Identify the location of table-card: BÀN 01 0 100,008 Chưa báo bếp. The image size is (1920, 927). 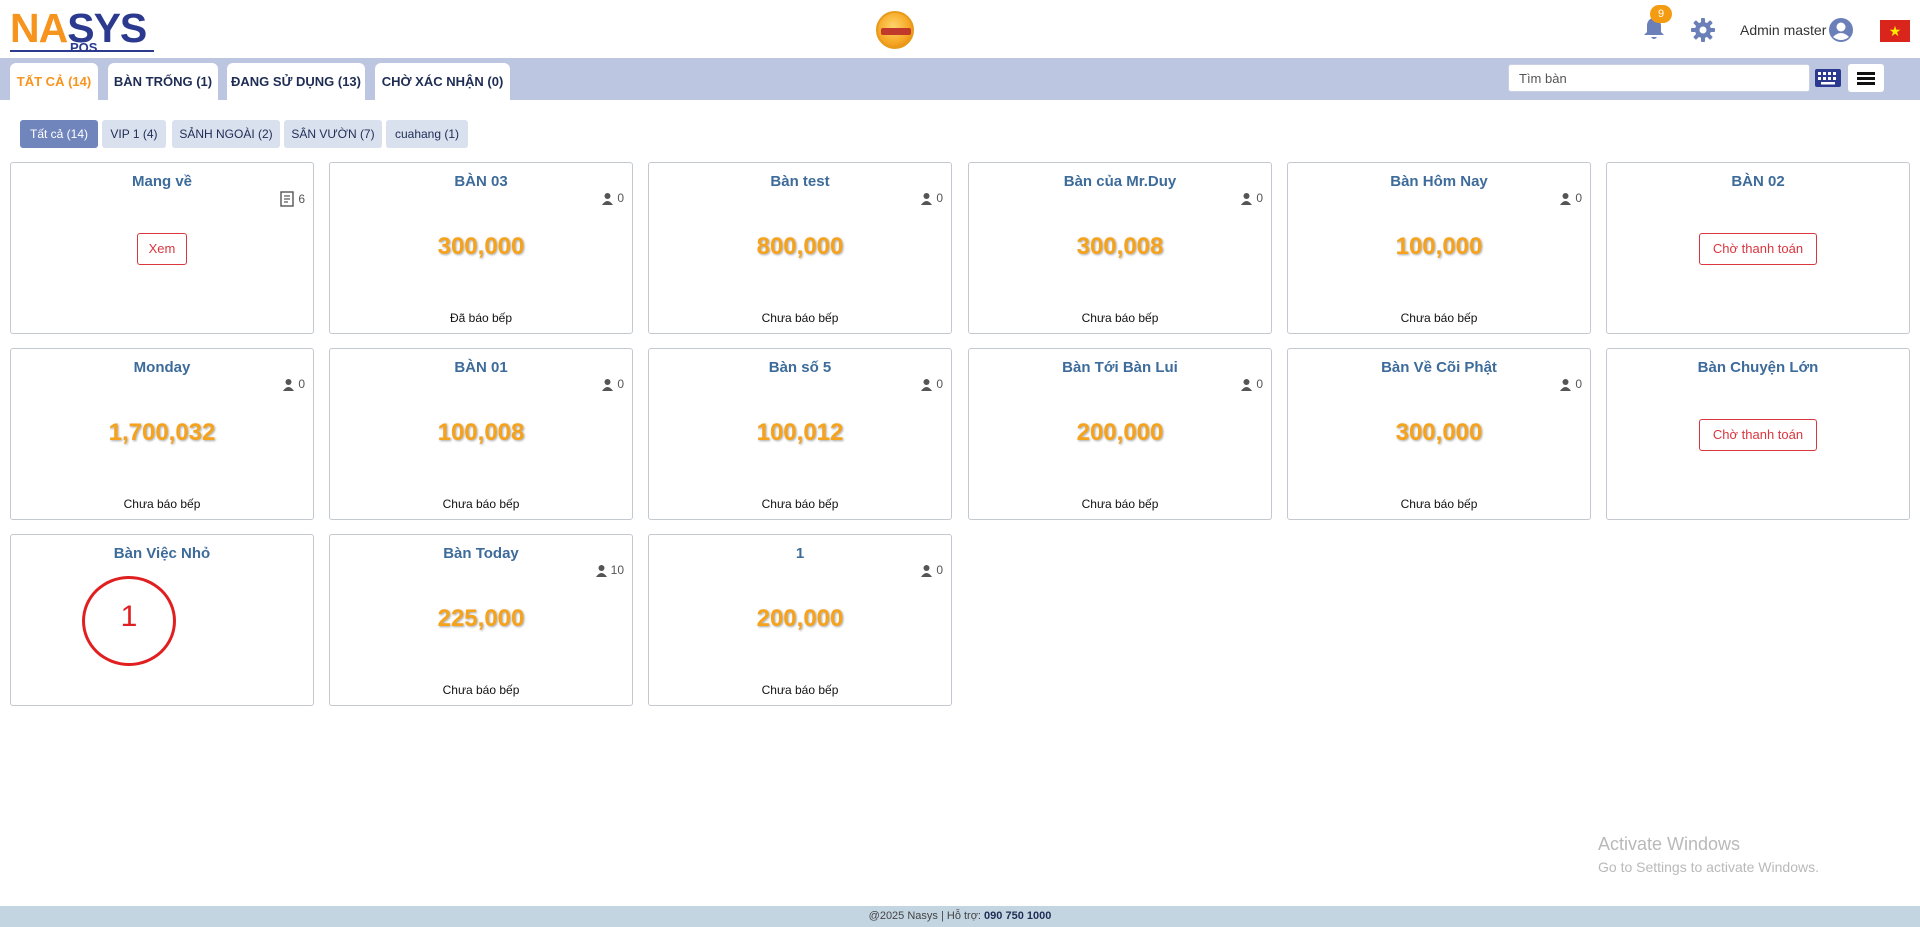
(481, 434).